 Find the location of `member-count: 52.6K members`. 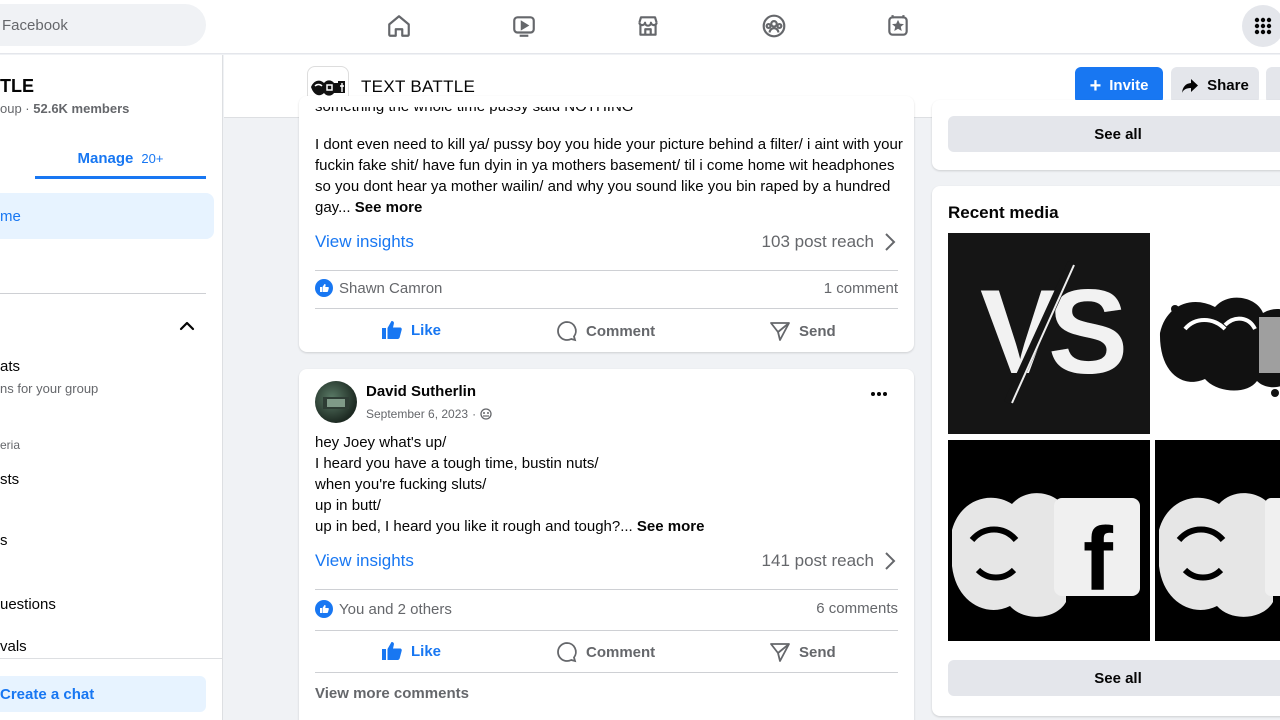

member-count: 52.6K members is located at coordinates (81, 108).